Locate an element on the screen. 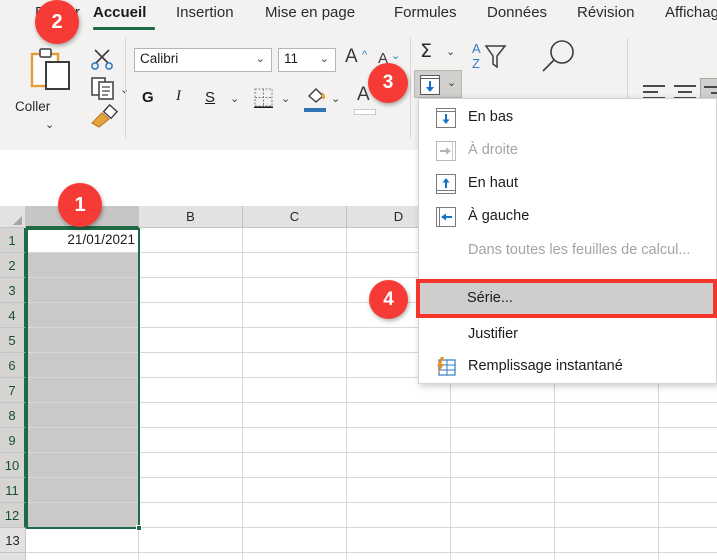  row-header-10: 10 is located at coordinates (13, 465).